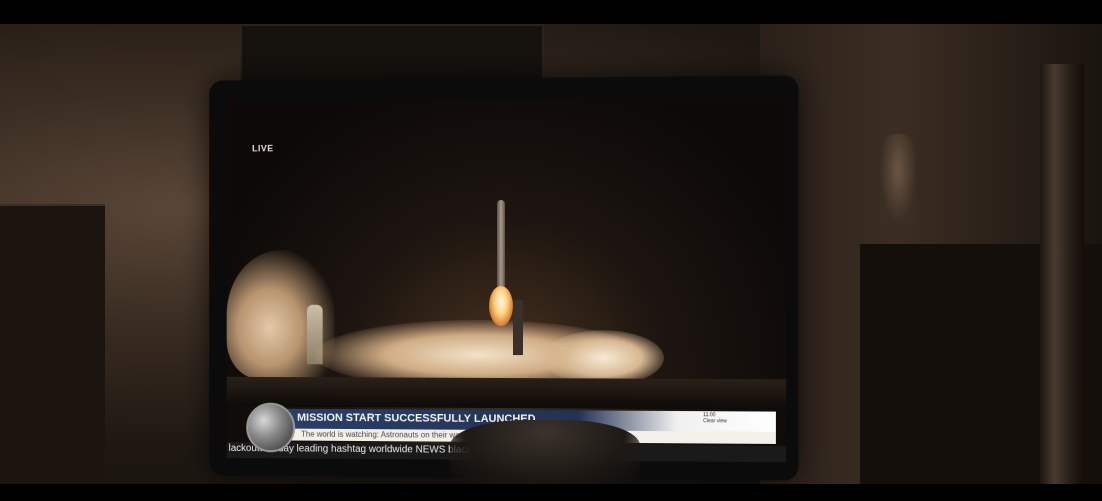 The width and height of the screenshot is (1102, 501). Describe the element at coordinates (517, 328) in the screenshot. I see `launch-gantry` at that location.